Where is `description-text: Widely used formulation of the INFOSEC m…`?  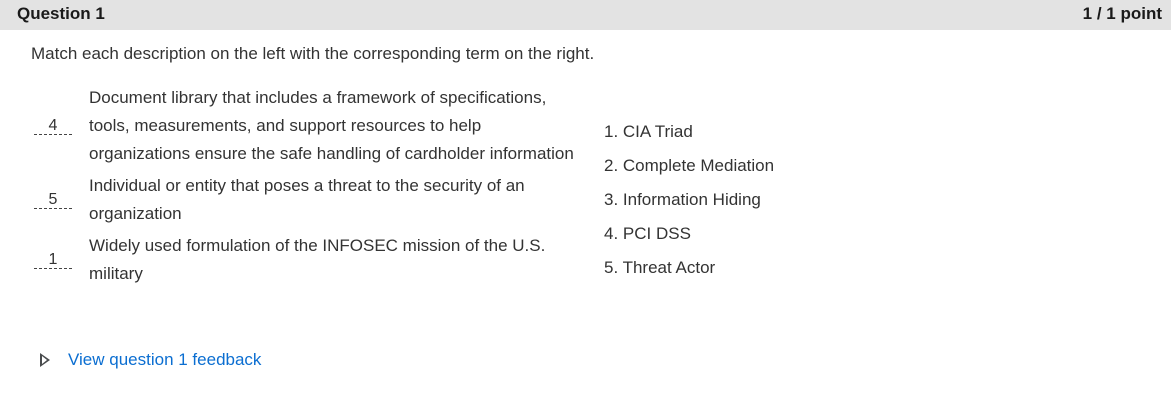
description-text: Widely used formulation of the INFOSEC m… is located at coordinates (317, 259).